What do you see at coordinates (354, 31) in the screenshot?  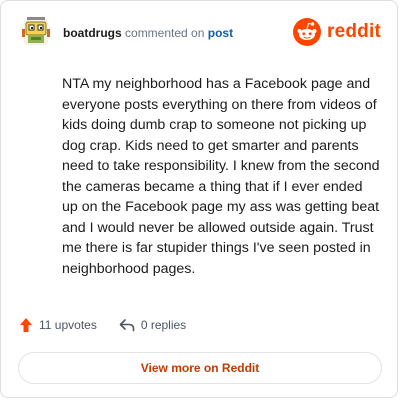 I see `reddit-wordmark: reddit` at bounding box center [354, 31].